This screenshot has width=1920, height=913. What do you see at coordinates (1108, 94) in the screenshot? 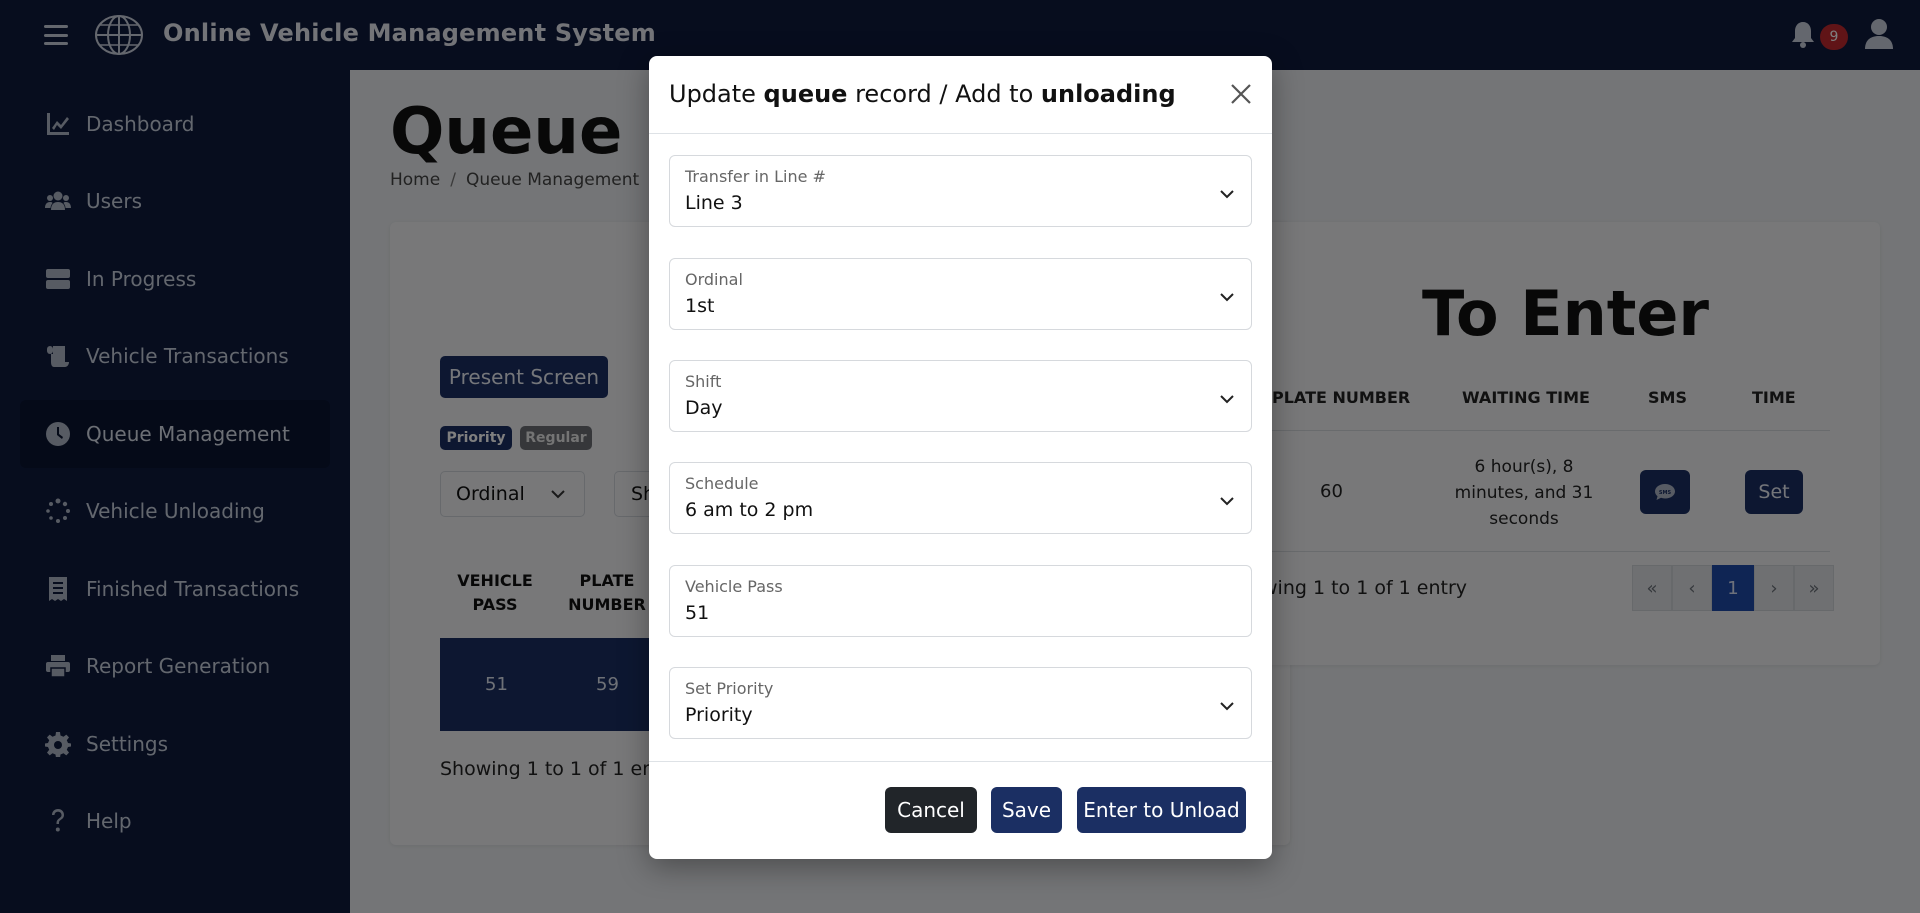
I see `title-part-bold: unloading` at bounding box center [1108, 94].